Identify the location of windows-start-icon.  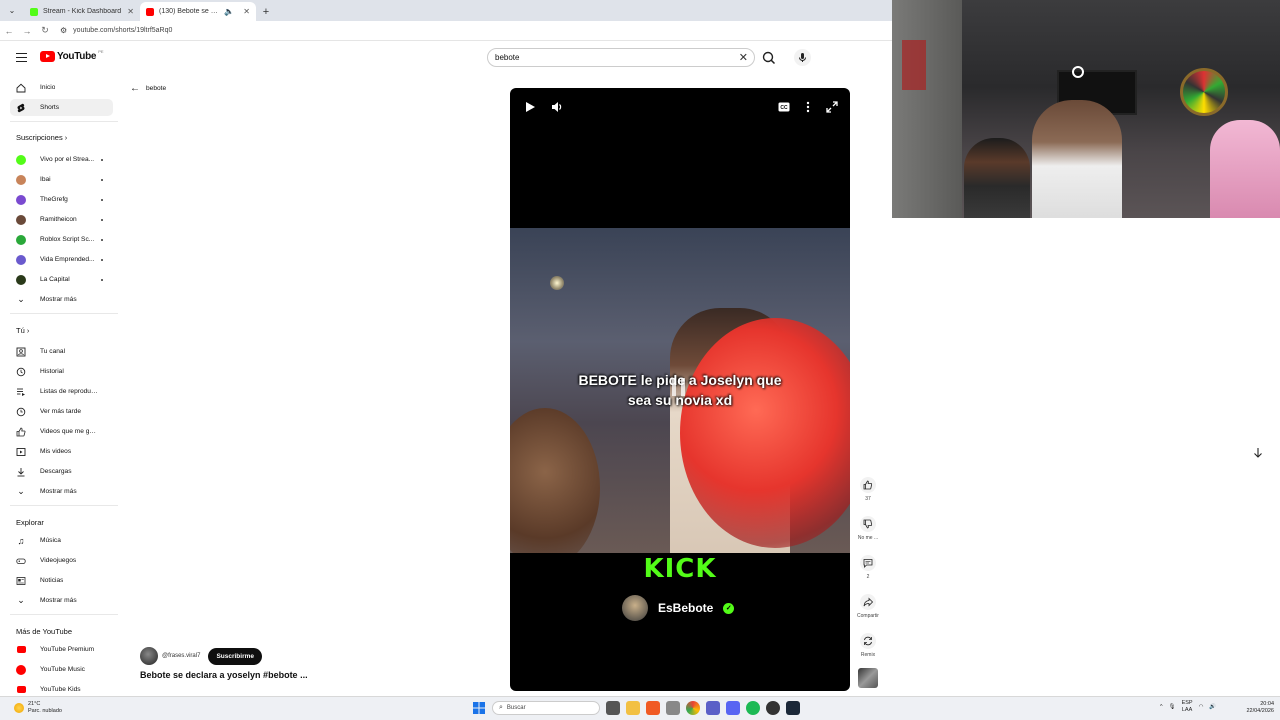
(479, 708).